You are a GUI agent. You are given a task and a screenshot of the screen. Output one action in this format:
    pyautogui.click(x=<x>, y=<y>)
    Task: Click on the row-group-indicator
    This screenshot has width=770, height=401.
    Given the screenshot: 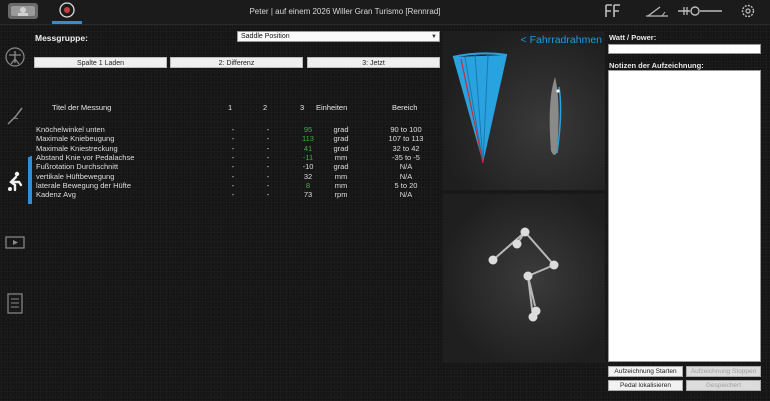 What is the action you would take?
    pyautogui.click(x=31, y=180)
    